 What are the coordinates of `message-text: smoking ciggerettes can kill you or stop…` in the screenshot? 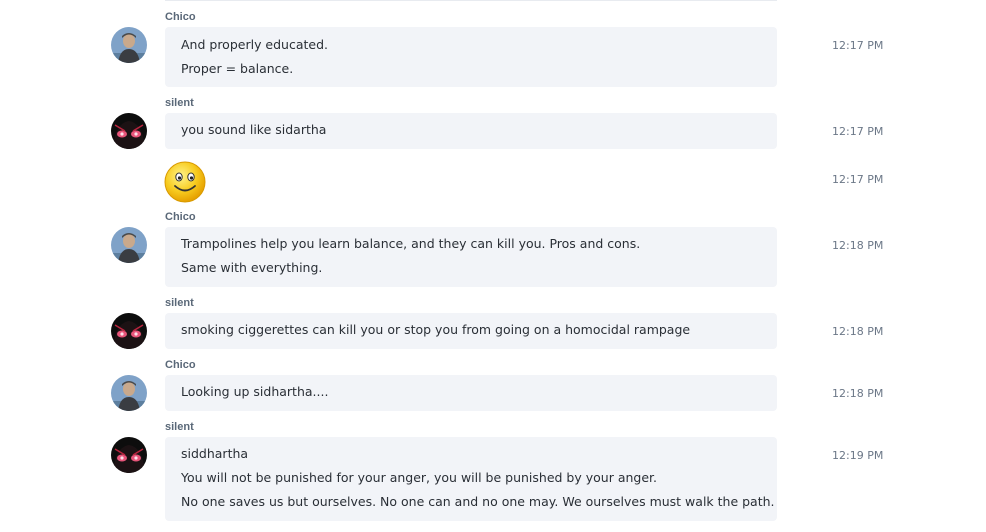 It's located at (436, 329).